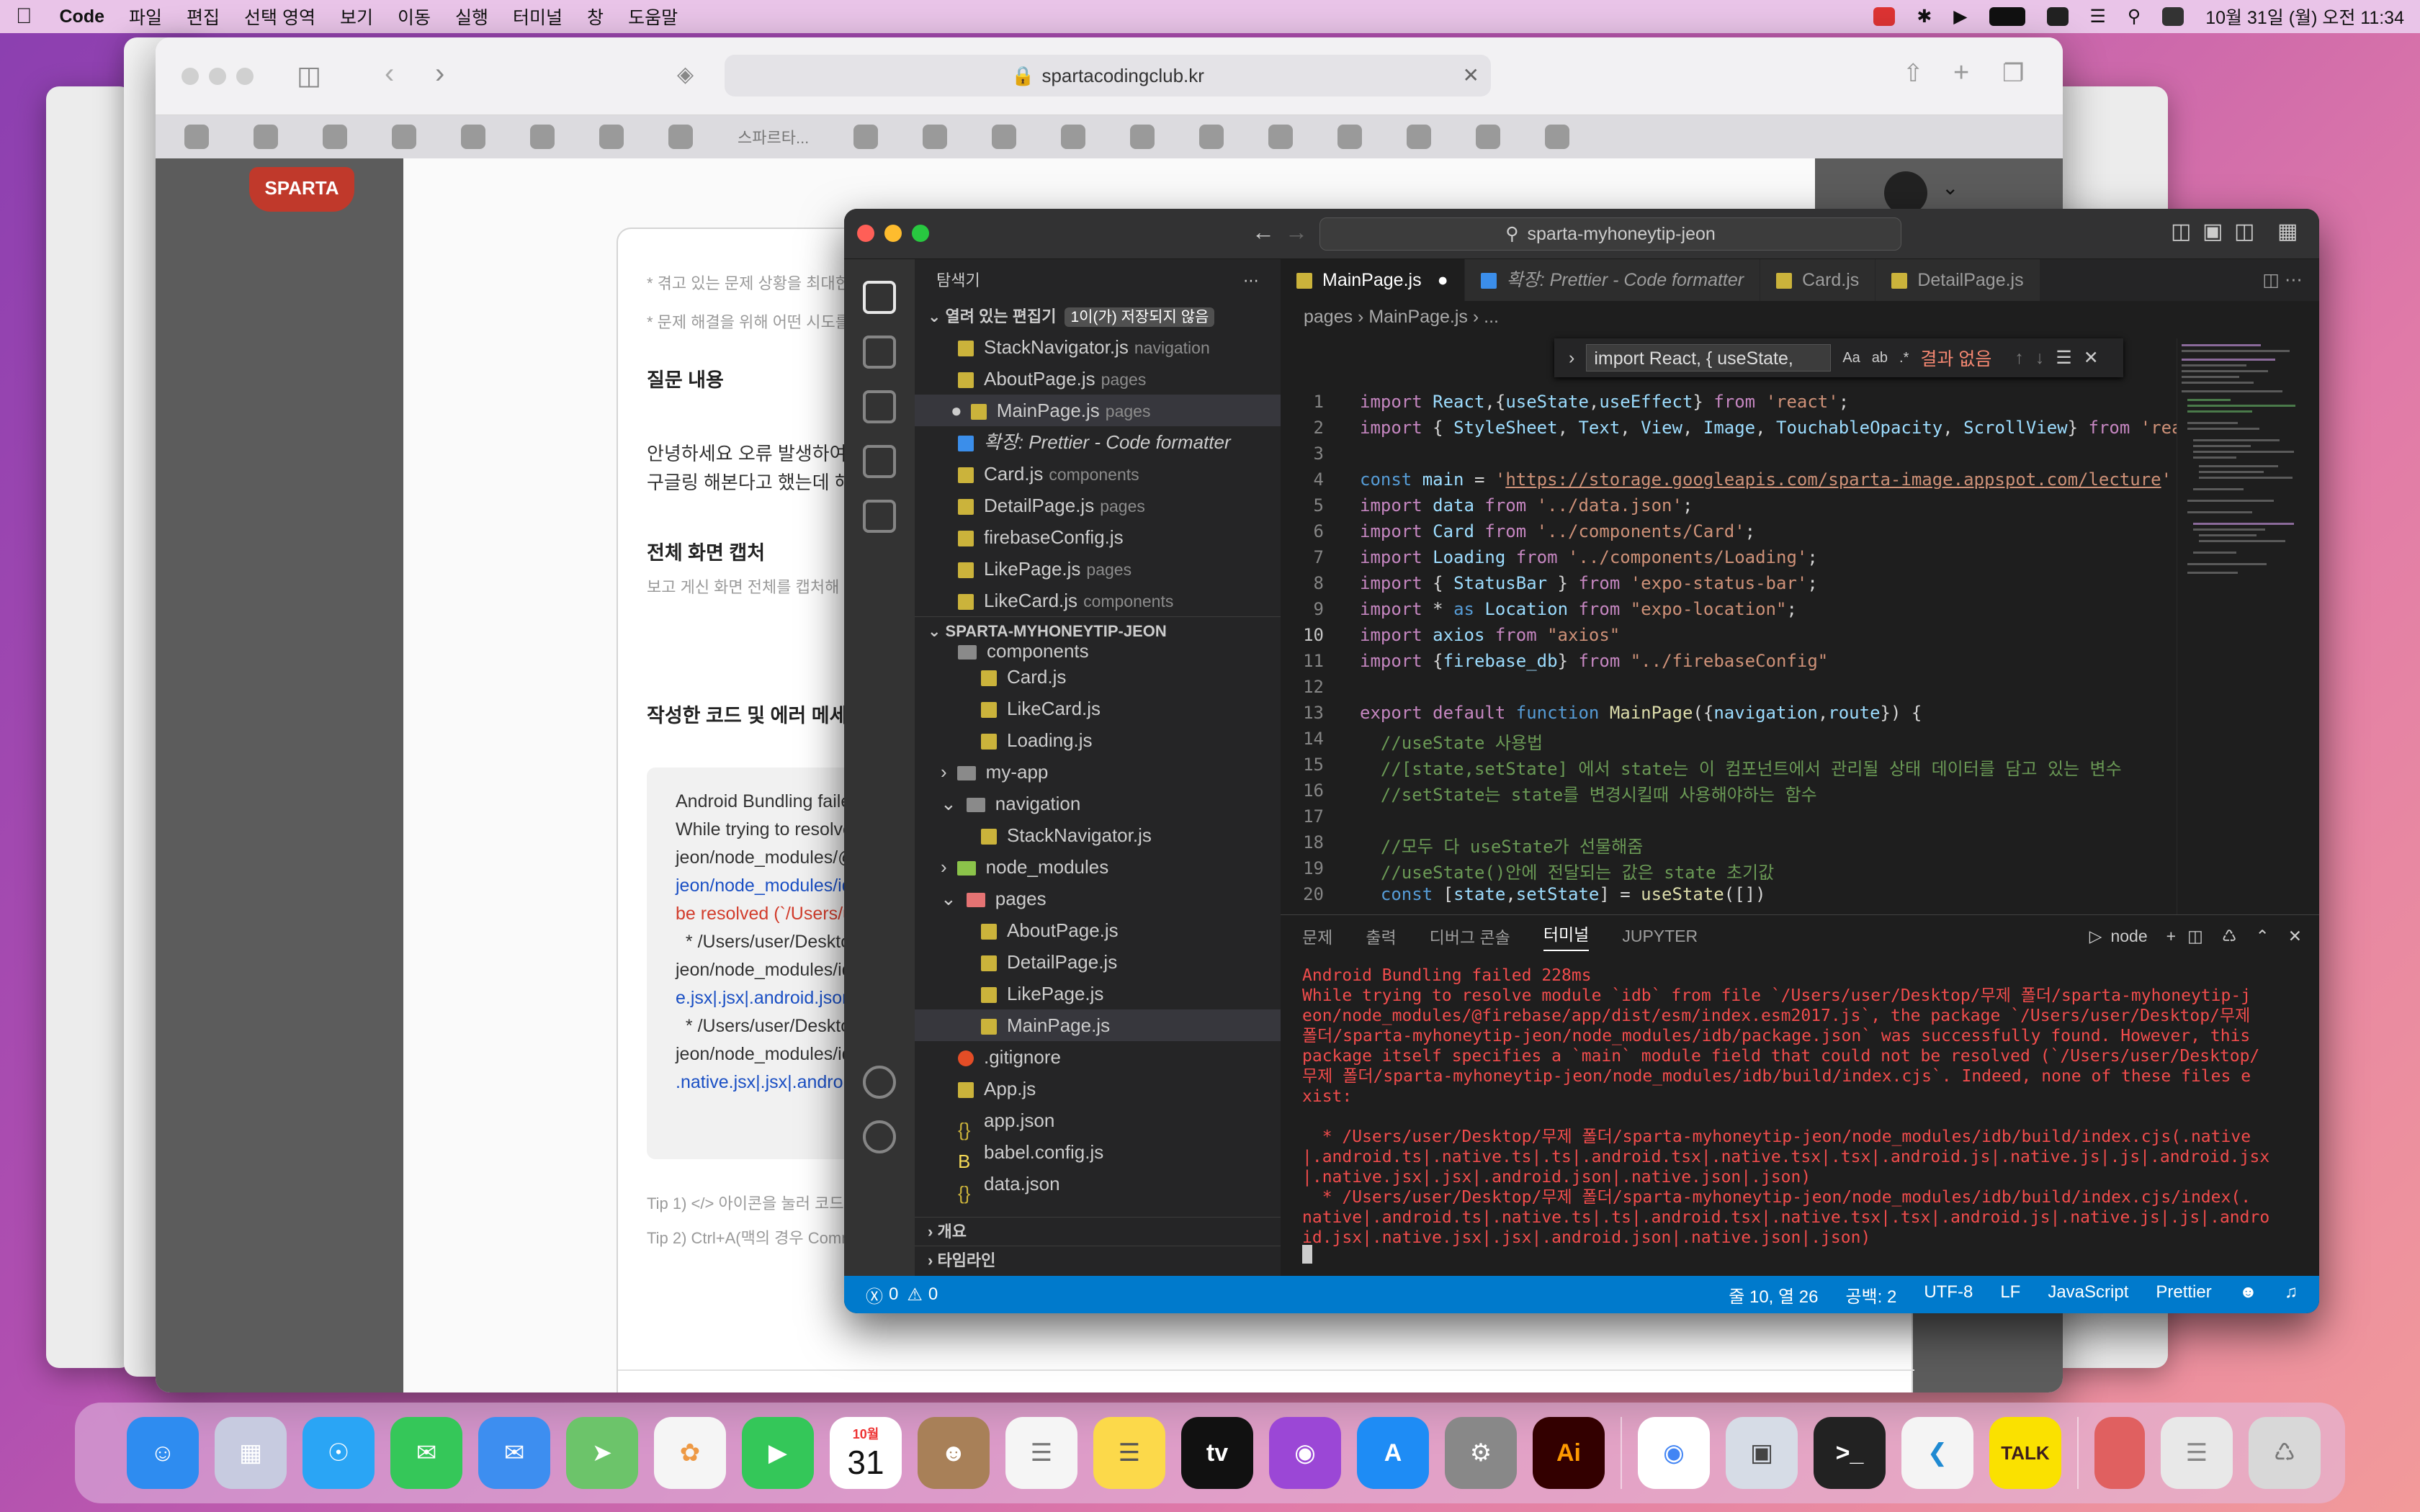  I want to click on tree-file: MainPage.js, so click(1098, 1025).